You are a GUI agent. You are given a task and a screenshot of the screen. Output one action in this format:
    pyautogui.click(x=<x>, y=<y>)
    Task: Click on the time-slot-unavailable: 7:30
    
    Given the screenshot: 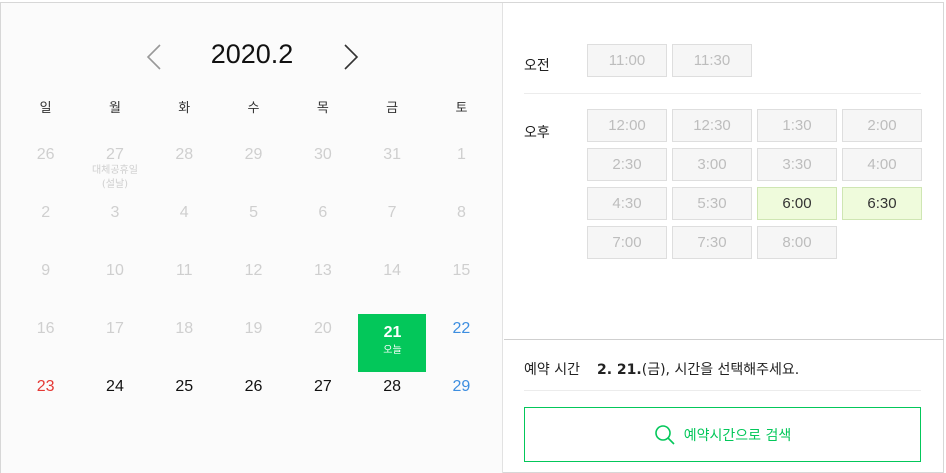 What is the action you would take?
    pyautogui.click(x=712, y=242)
    